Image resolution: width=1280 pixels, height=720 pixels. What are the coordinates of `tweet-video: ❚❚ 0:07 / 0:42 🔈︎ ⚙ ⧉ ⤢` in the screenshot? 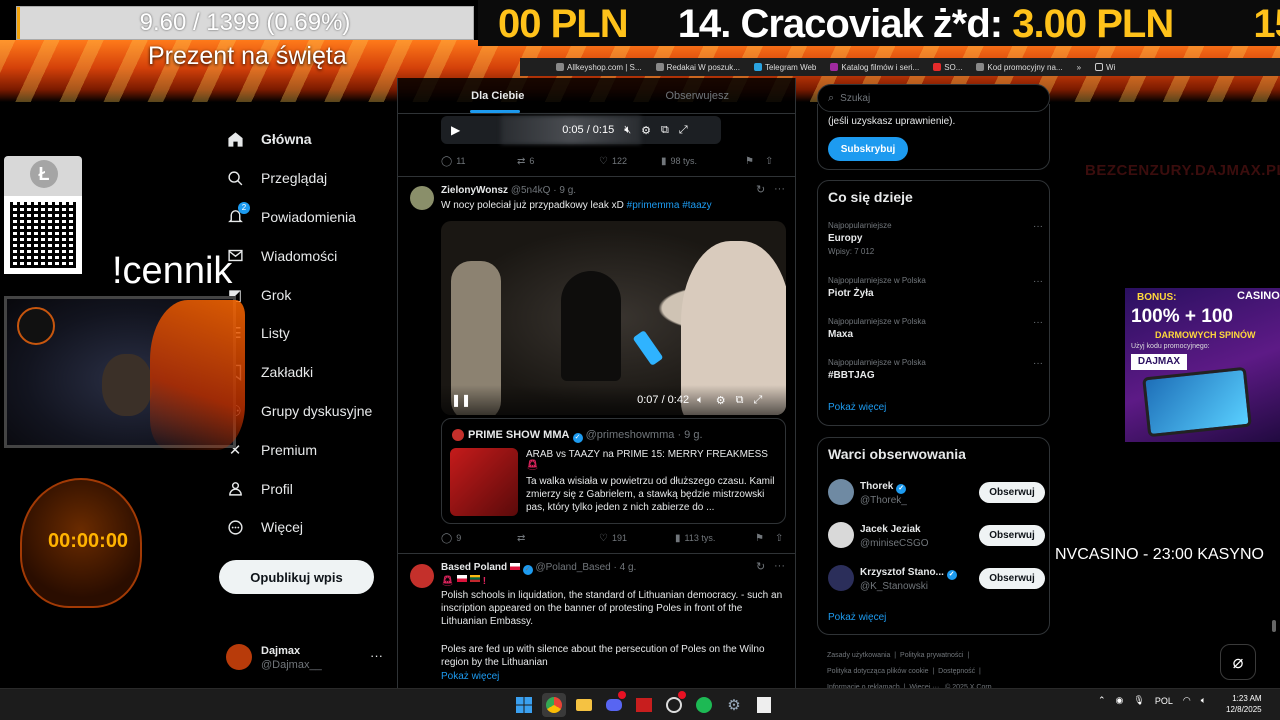 It's located at (613, 318).